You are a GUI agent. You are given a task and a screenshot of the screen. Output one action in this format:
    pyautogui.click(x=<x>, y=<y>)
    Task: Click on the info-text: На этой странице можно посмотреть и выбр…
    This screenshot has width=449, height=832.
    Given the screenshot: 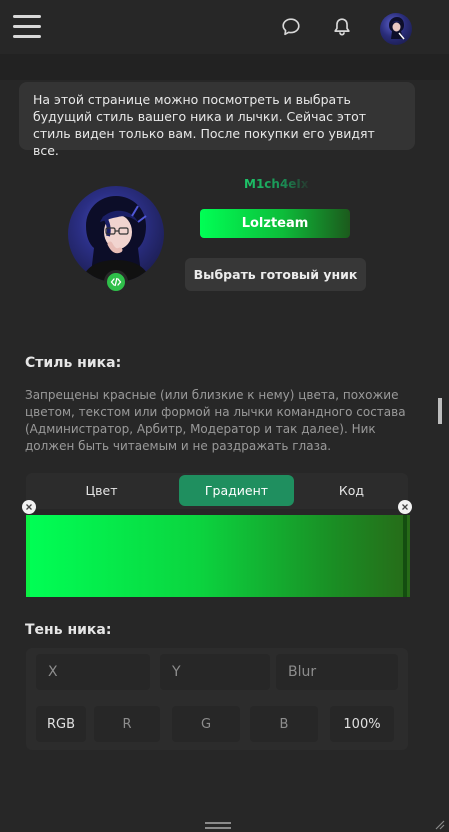 What is the action you would take?
    pyautogui.click(x=204, y=125)
    